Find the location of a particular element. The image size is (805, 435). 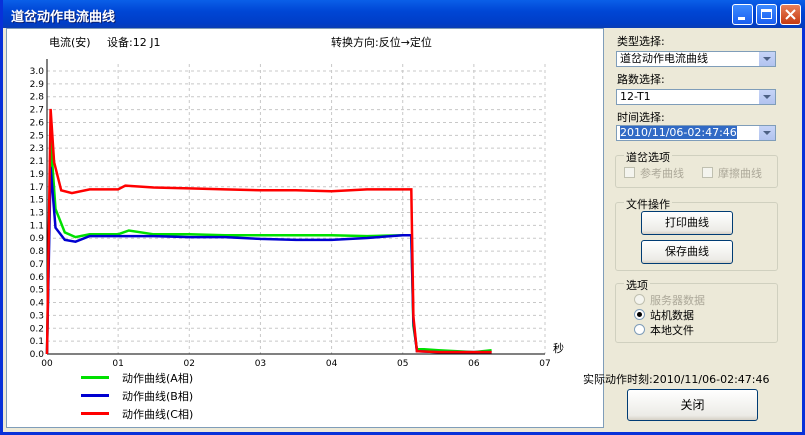

file-ops-group: 文件操作 打印曲线 保存曲线 is located at coordinates (696, 233).